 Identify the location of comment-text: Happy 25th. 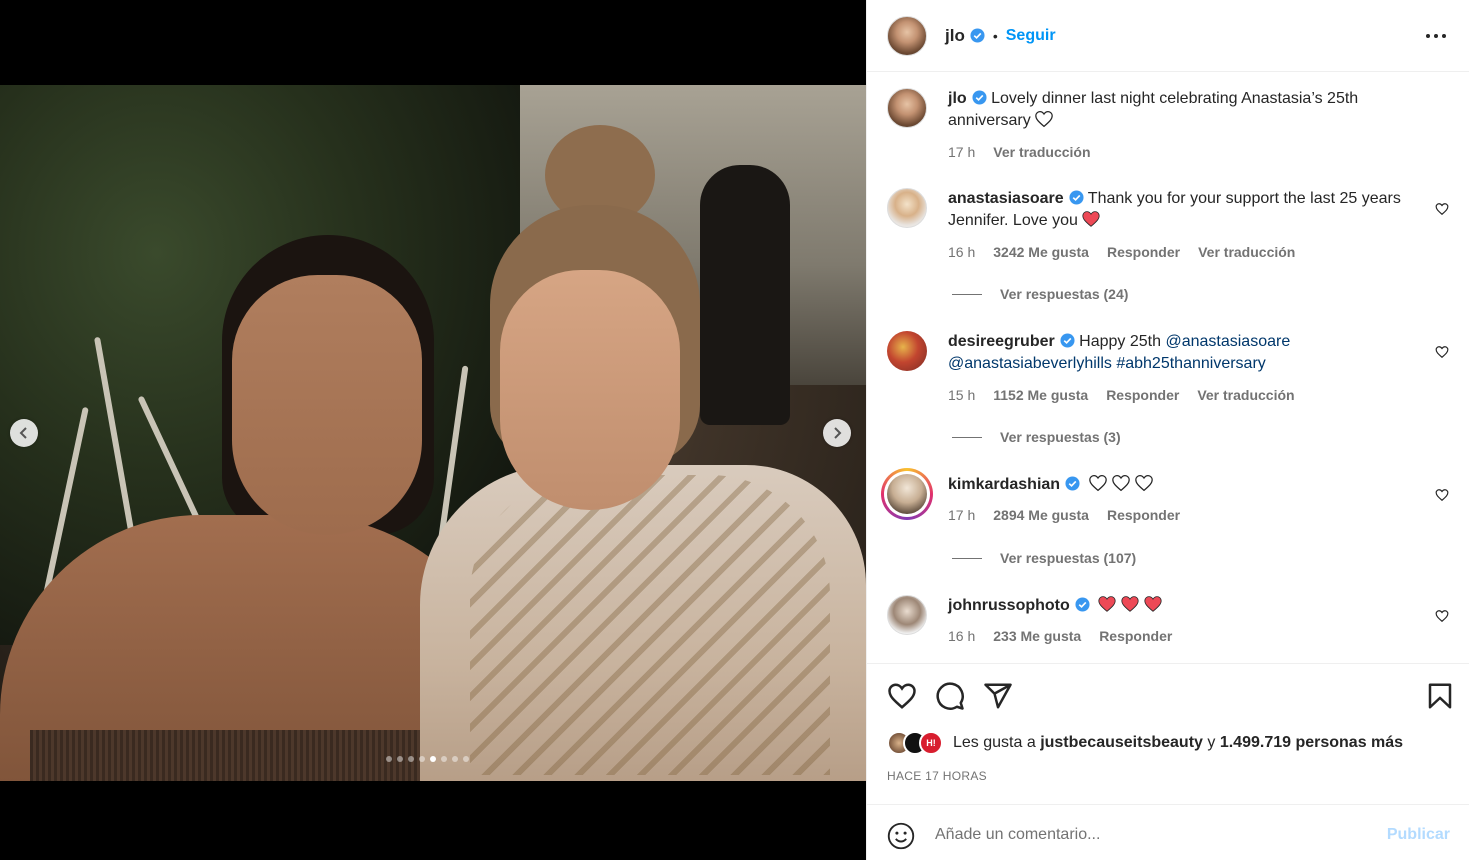
(1120, 341).